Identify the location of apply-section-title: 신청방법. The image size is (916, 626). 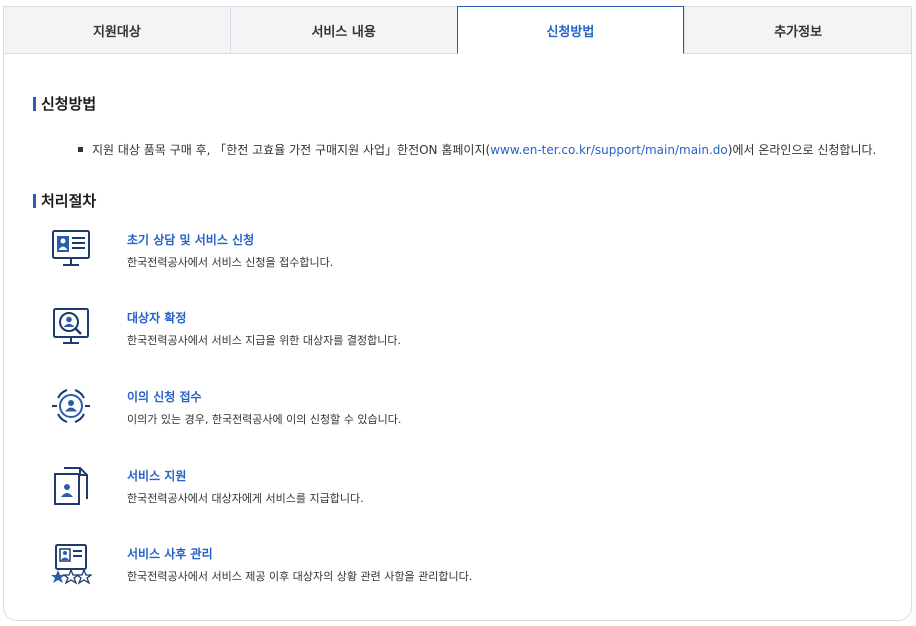
(64, 104).